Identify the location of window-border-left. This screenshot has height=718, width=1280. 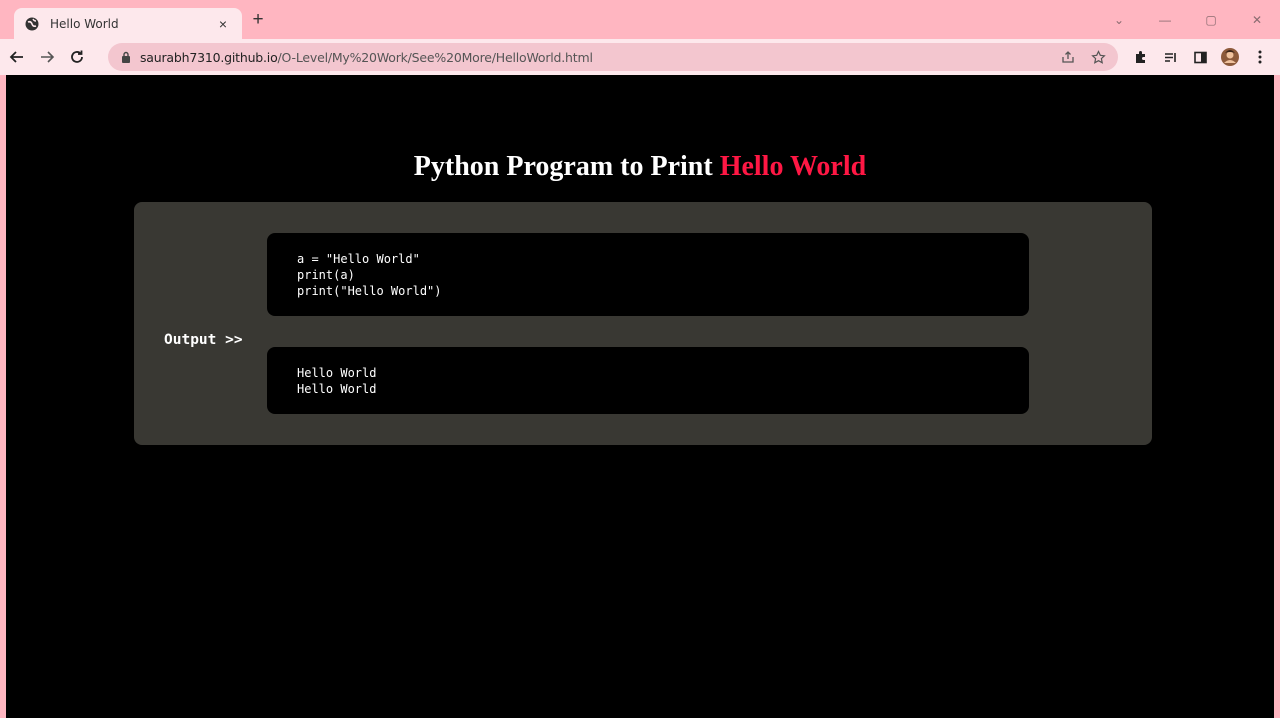
(3, 396).